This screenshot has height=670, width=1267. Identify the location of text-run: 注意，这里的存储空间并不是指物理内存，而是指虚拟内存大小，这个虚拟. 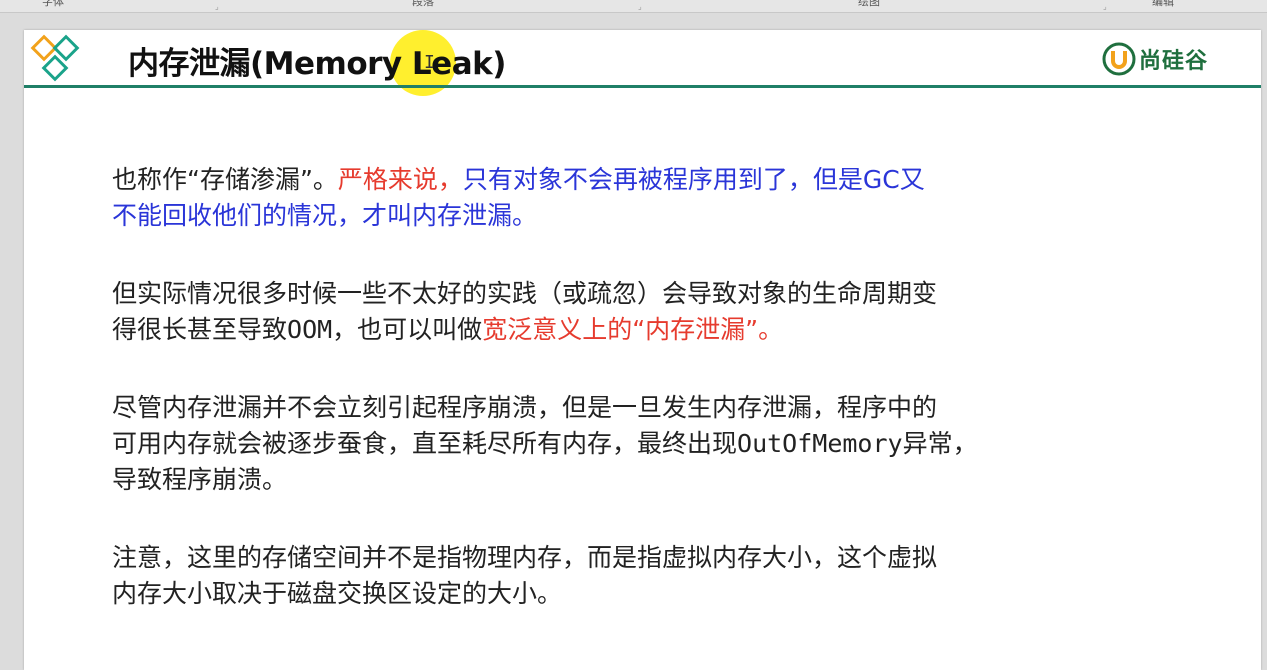
(525, 557).